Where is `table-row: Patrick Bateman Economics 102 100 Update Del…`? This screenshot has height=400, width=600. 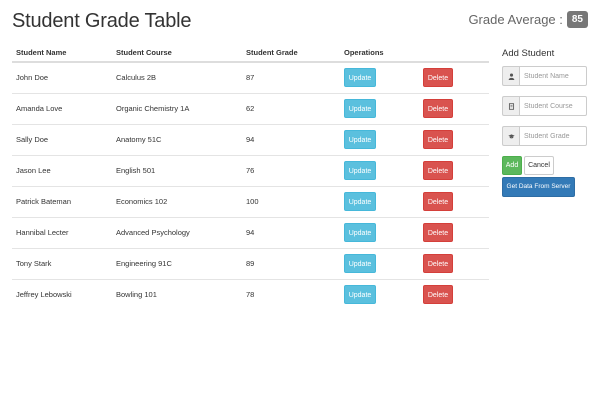 table-row: Patrick Bateman Economics 102 100 Update Del… is located at coordinates (250, 201).